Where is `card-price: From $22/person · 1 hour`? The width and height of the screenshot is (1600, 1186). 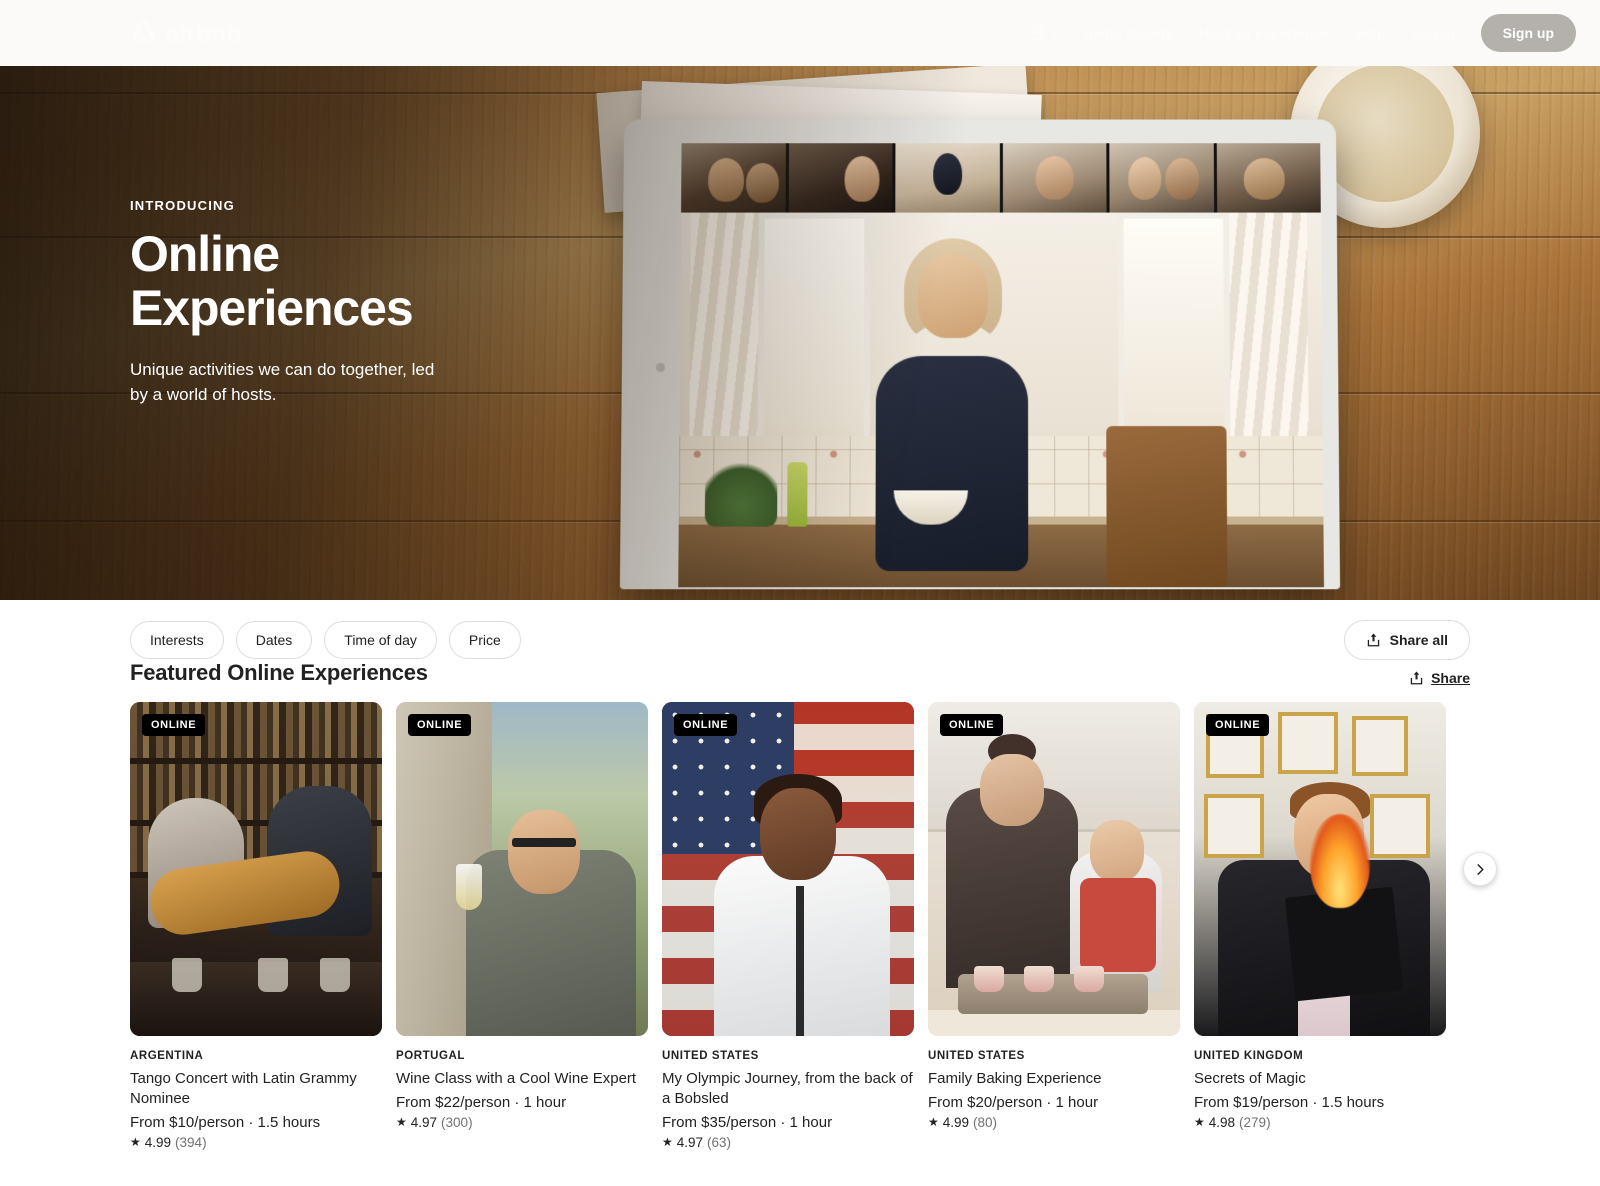 card-price: From $22/person · 1 hour is located at coordinates (481, 1102).